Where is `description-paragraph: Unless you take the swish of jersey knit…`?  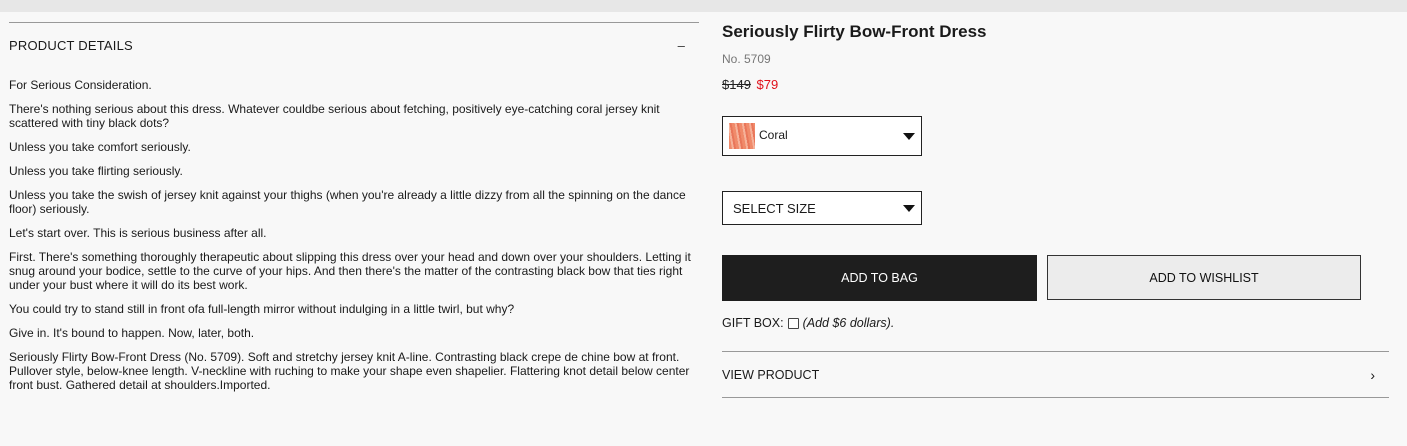 description-paragraph: Unless you take the swish of jersey knit… is located at coordinates (347, 202).